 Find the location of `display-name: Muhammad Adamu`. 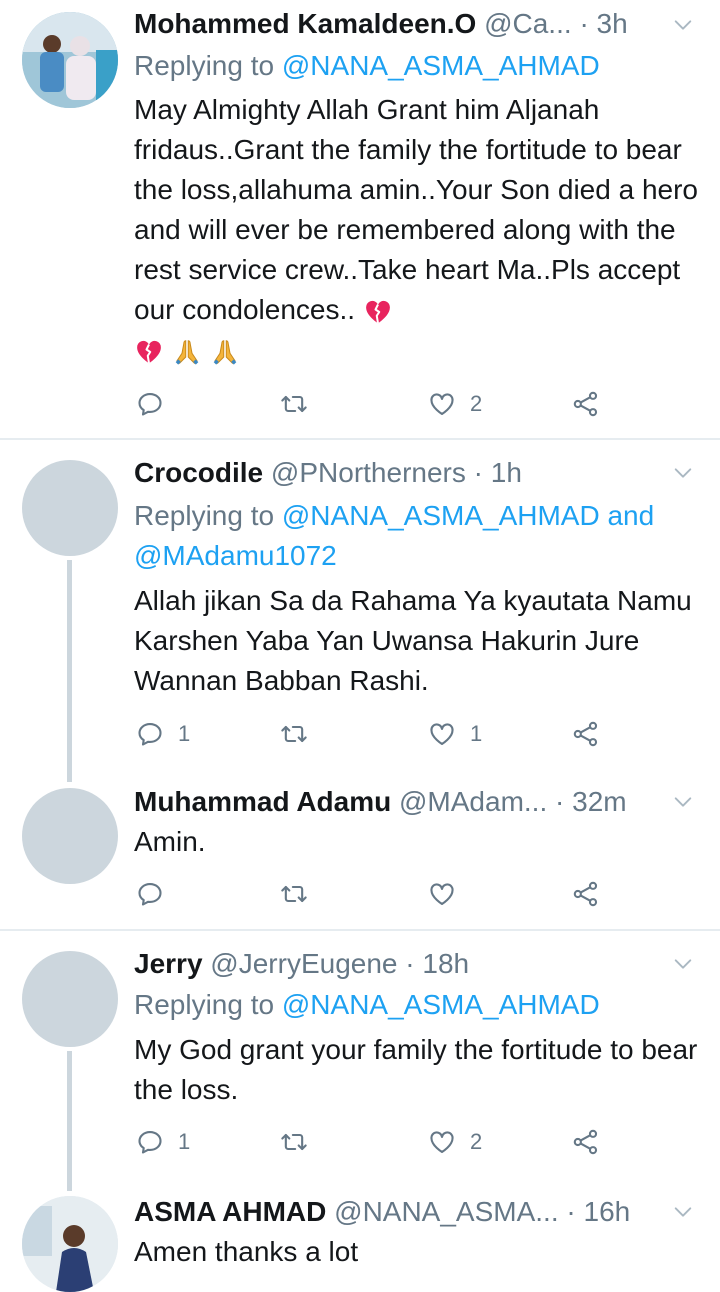

display-name: Muhammad Adamu is located at coordinates (262, 801).